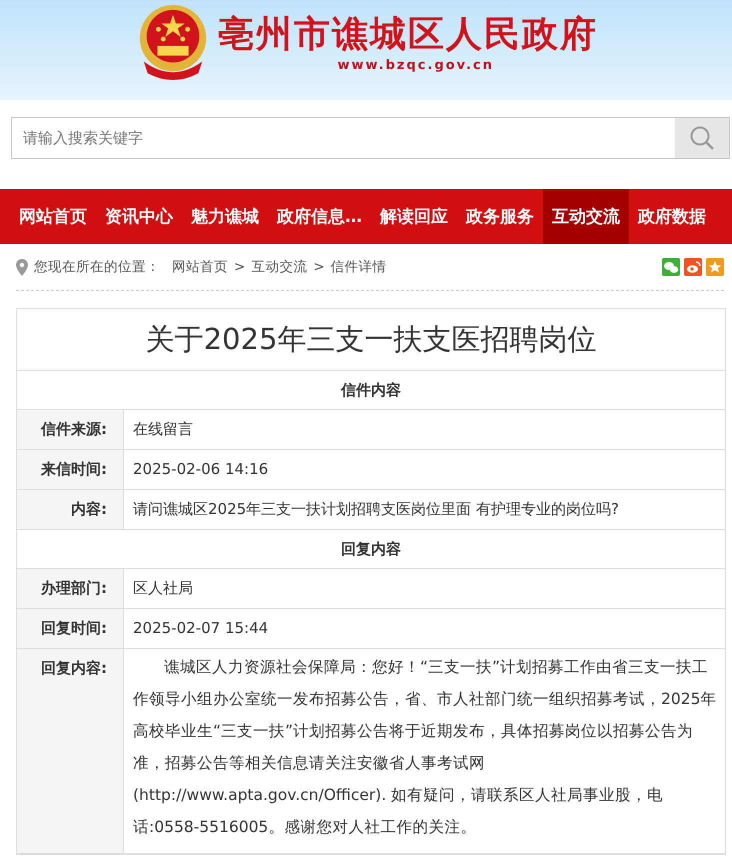  I want to click on nav-item: 政府数据, so click(672, 216).